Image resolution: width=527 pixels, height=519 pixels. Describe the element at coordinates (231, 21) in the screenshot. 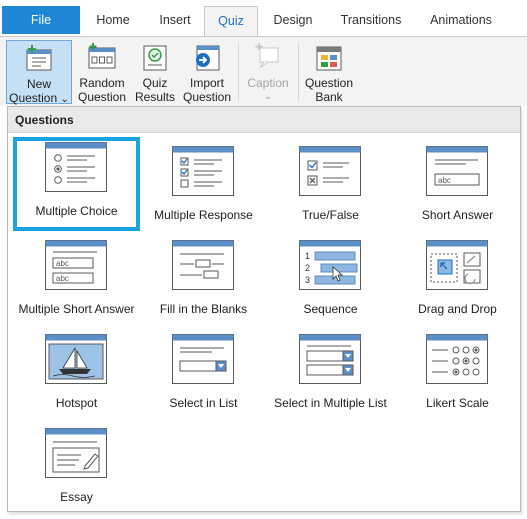

I see `tab-quiz: Quiz` at that location.